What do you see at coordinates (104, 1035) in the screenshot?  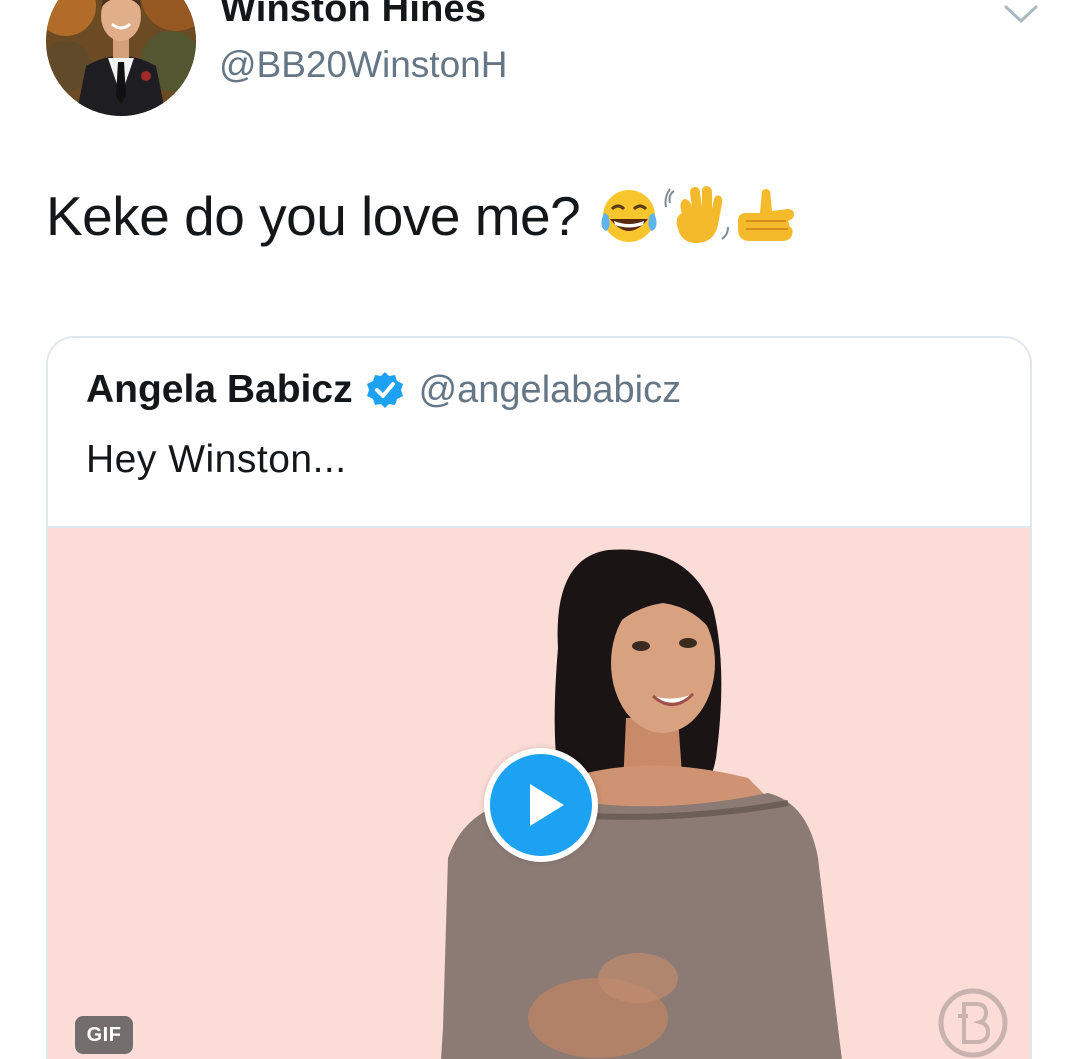 I see `gif-badge: GIF` at bounding box center [104, 1035].